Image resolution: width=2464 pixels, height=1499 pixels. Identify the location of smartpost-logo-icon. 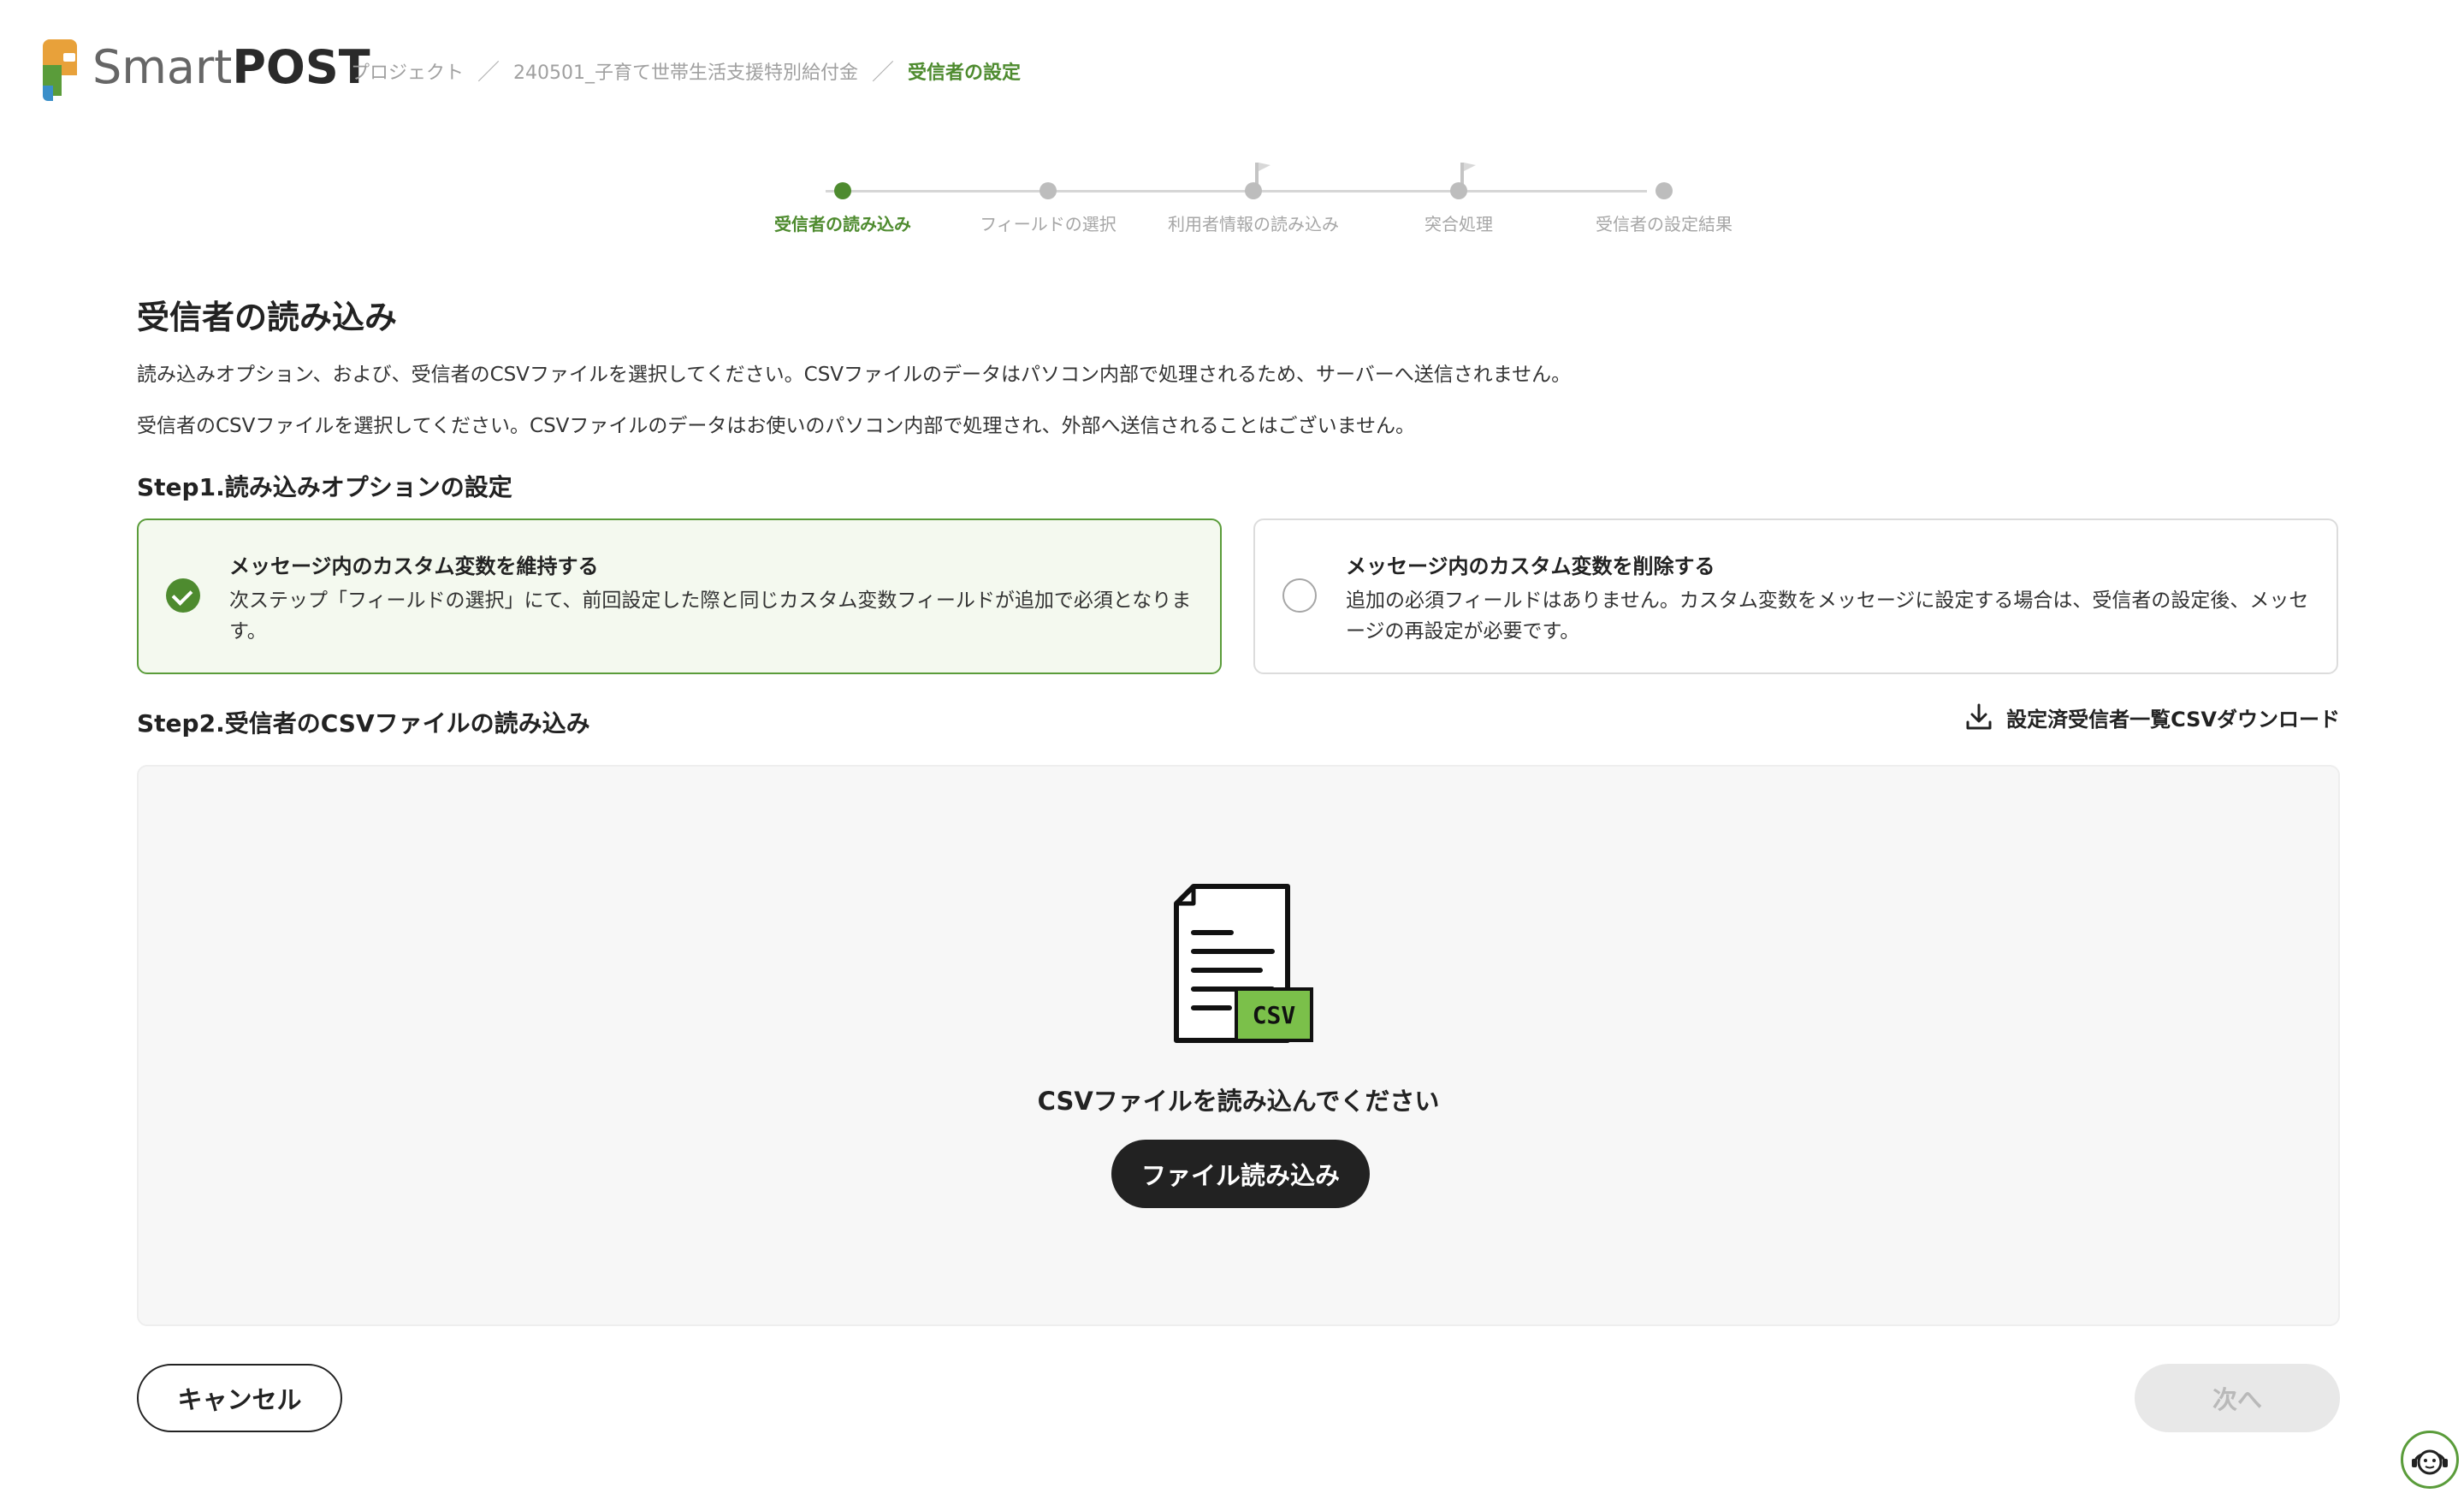
(59, 70).